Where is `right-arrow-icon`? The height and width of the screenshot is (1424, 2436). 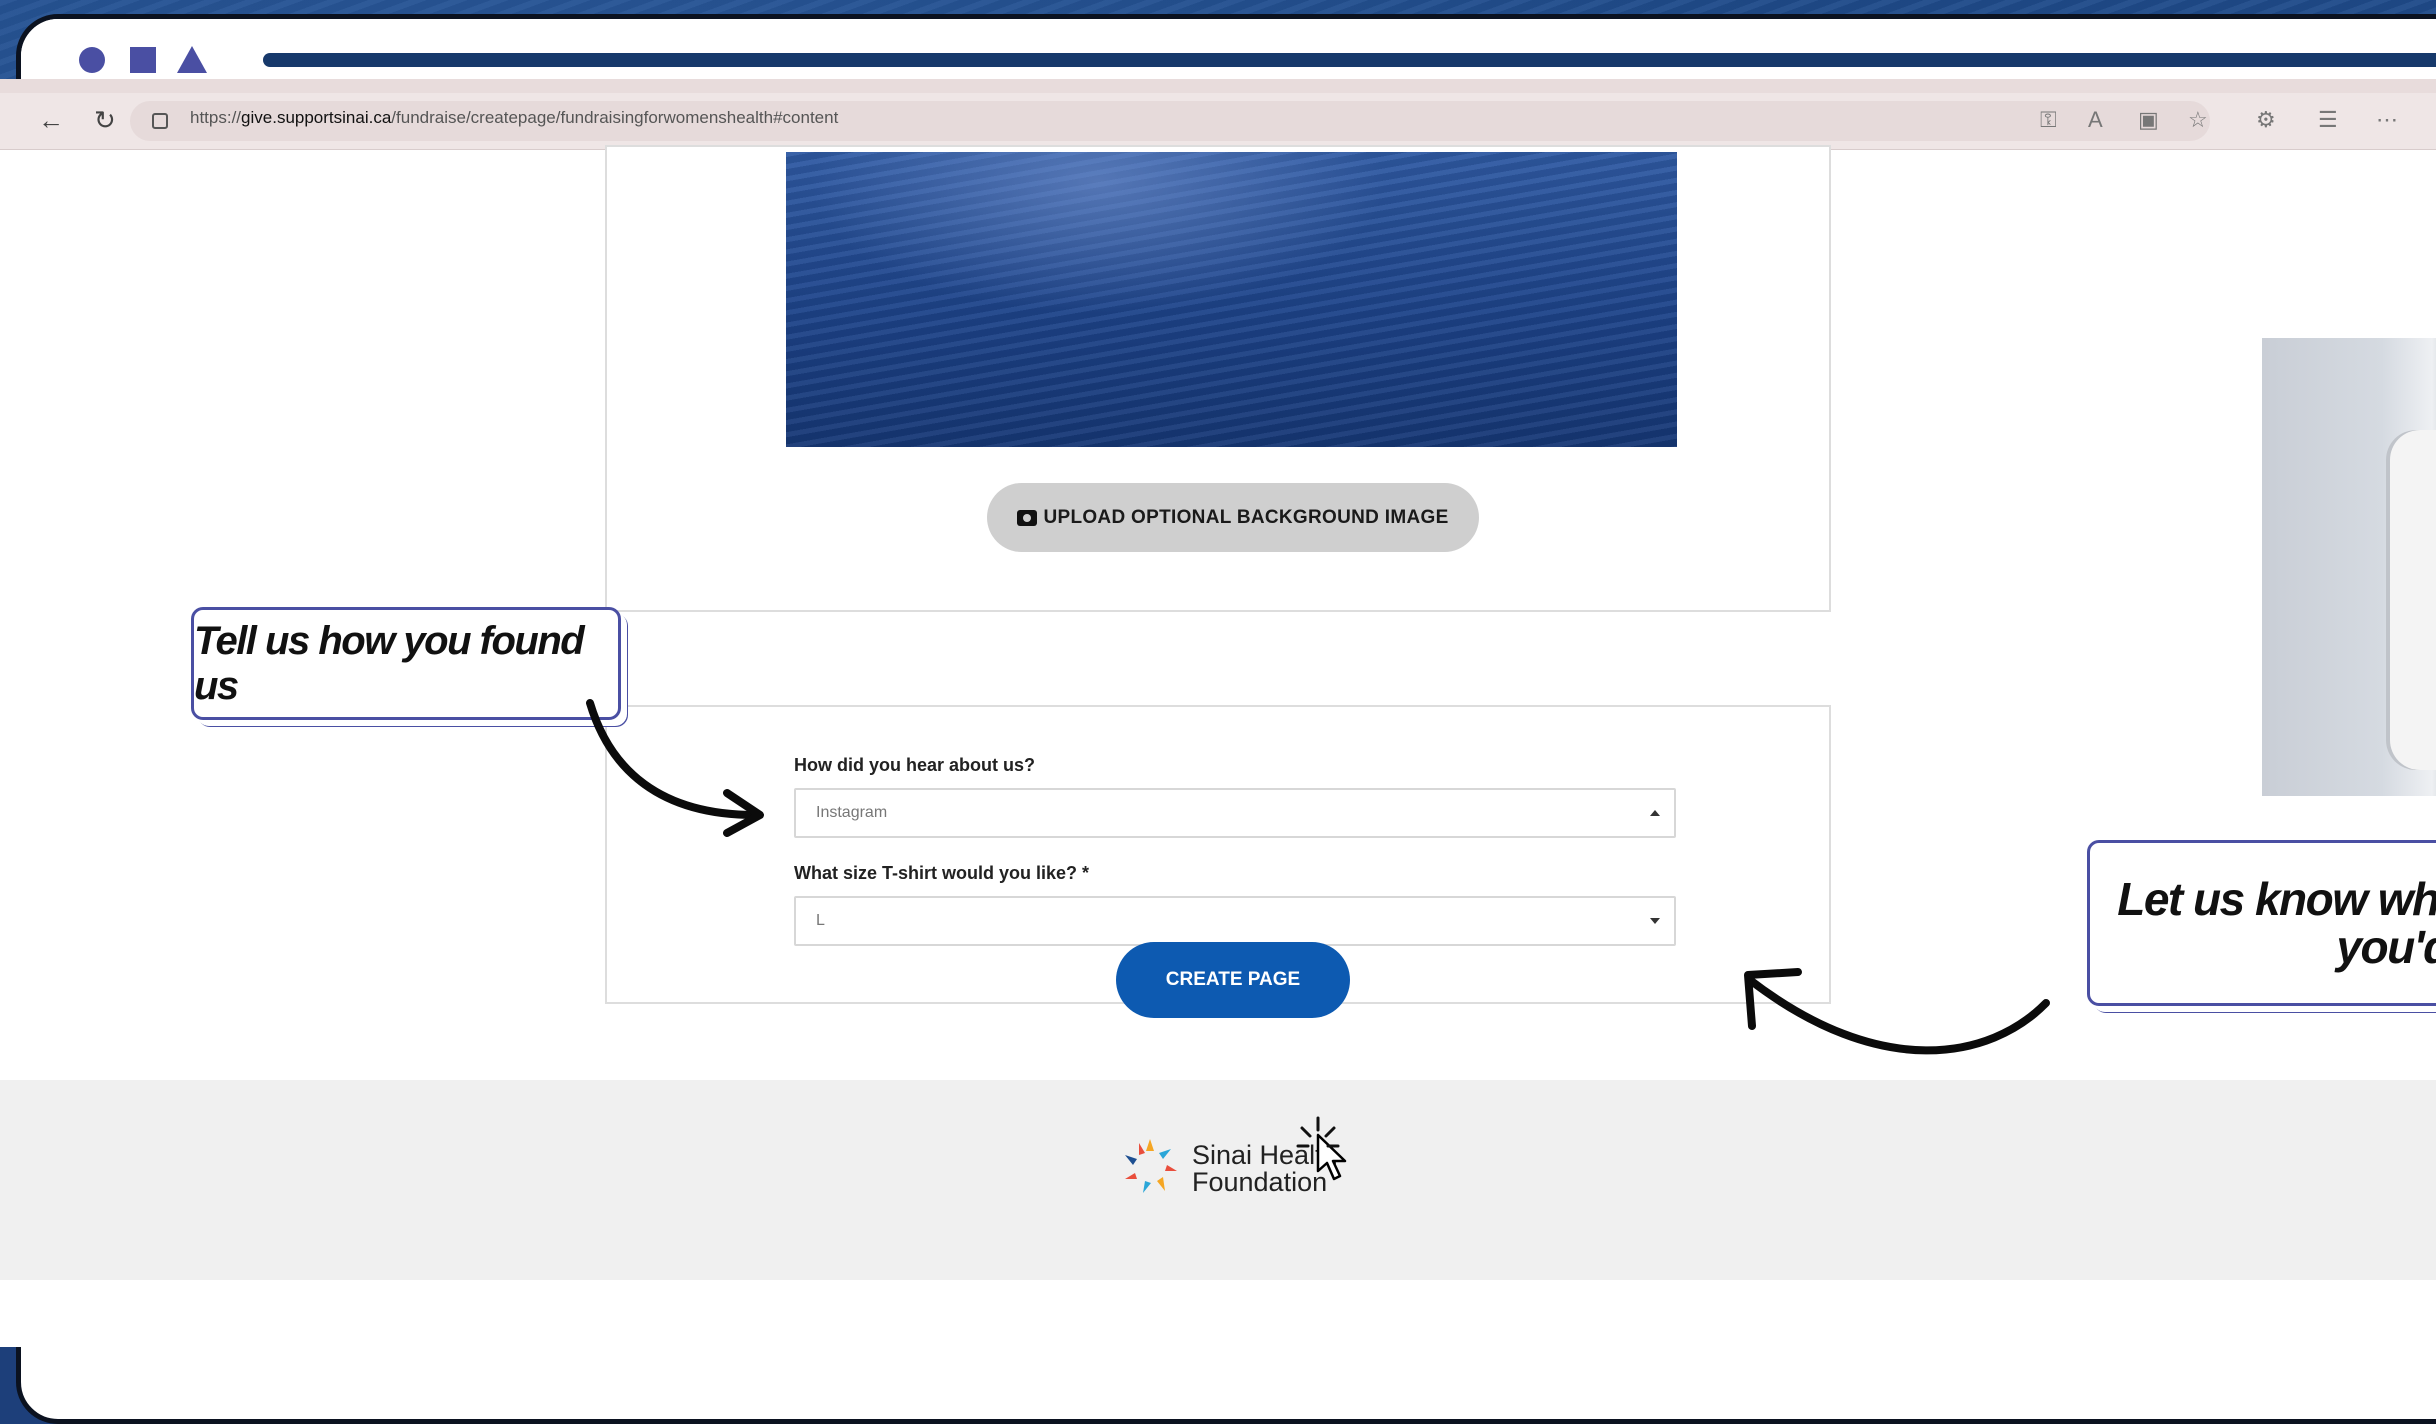
right-arrow-icon is located at coordinates (1898, 1015).